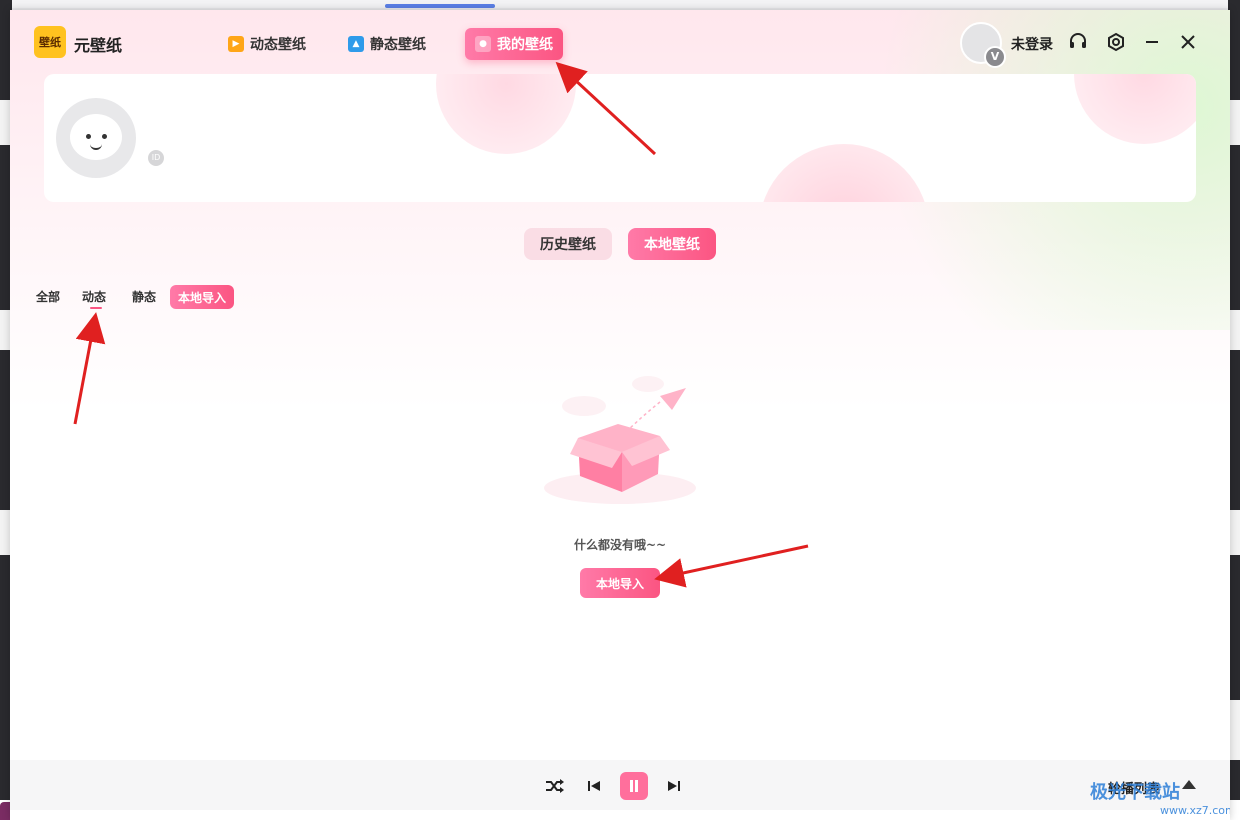  Describe the element at coordinates (731, 566) in the screenshot. I see `annotation-arrow-import-button` at that location.